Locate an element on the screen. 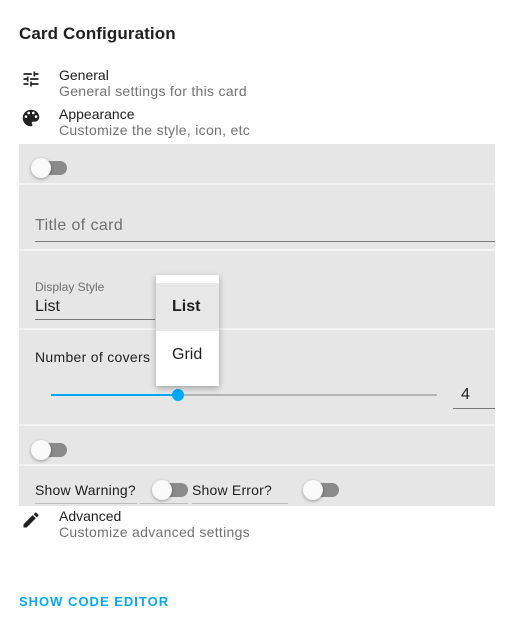  page-title: Card Configuration is located at coordinates (97, 33).